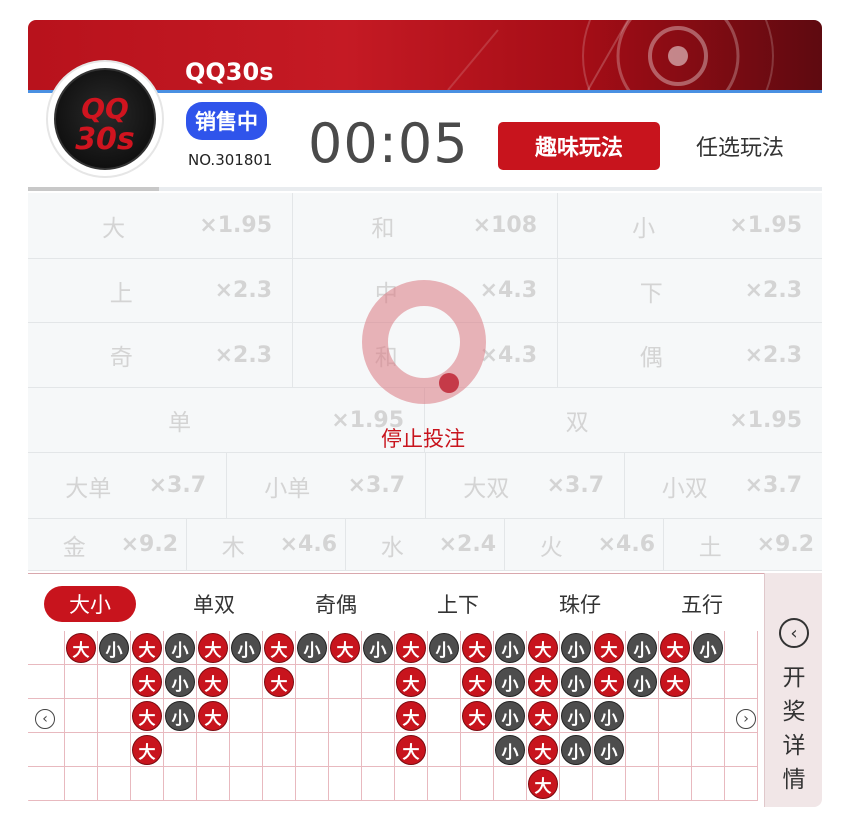 The height and width of the screenshot is (830, 845). Describe the element at coordinates (121, 358) in the screenshot. I see `bet-name: 奇` at that location.